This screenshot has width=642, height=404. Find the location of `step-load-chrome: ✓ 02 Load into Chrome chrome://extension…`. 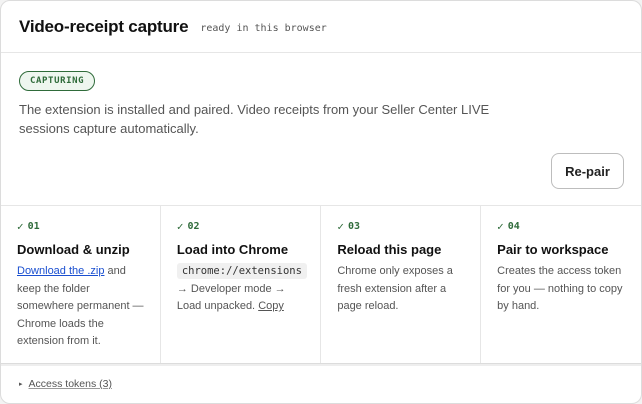

step-load-chrome: ✓ 02 Load into Chrome chrome://extension… is located at coordinates (241, 284).